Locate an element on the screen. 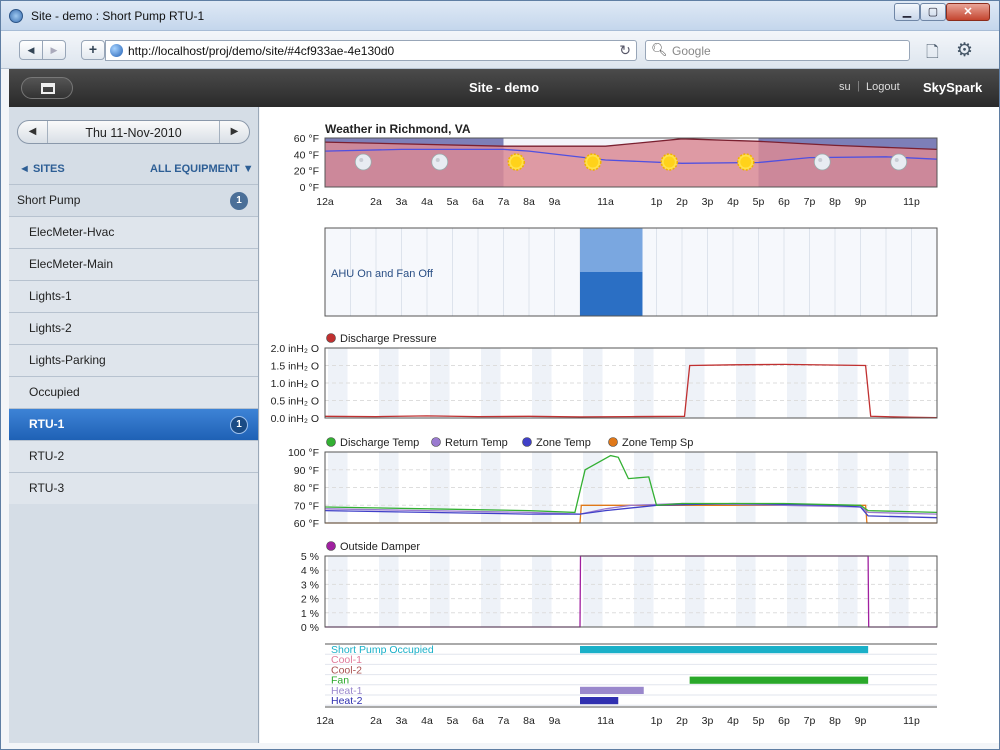 The image size is (1000, 750). sidebar-item-occupied: Occupied is located at coordinates (133, 392).